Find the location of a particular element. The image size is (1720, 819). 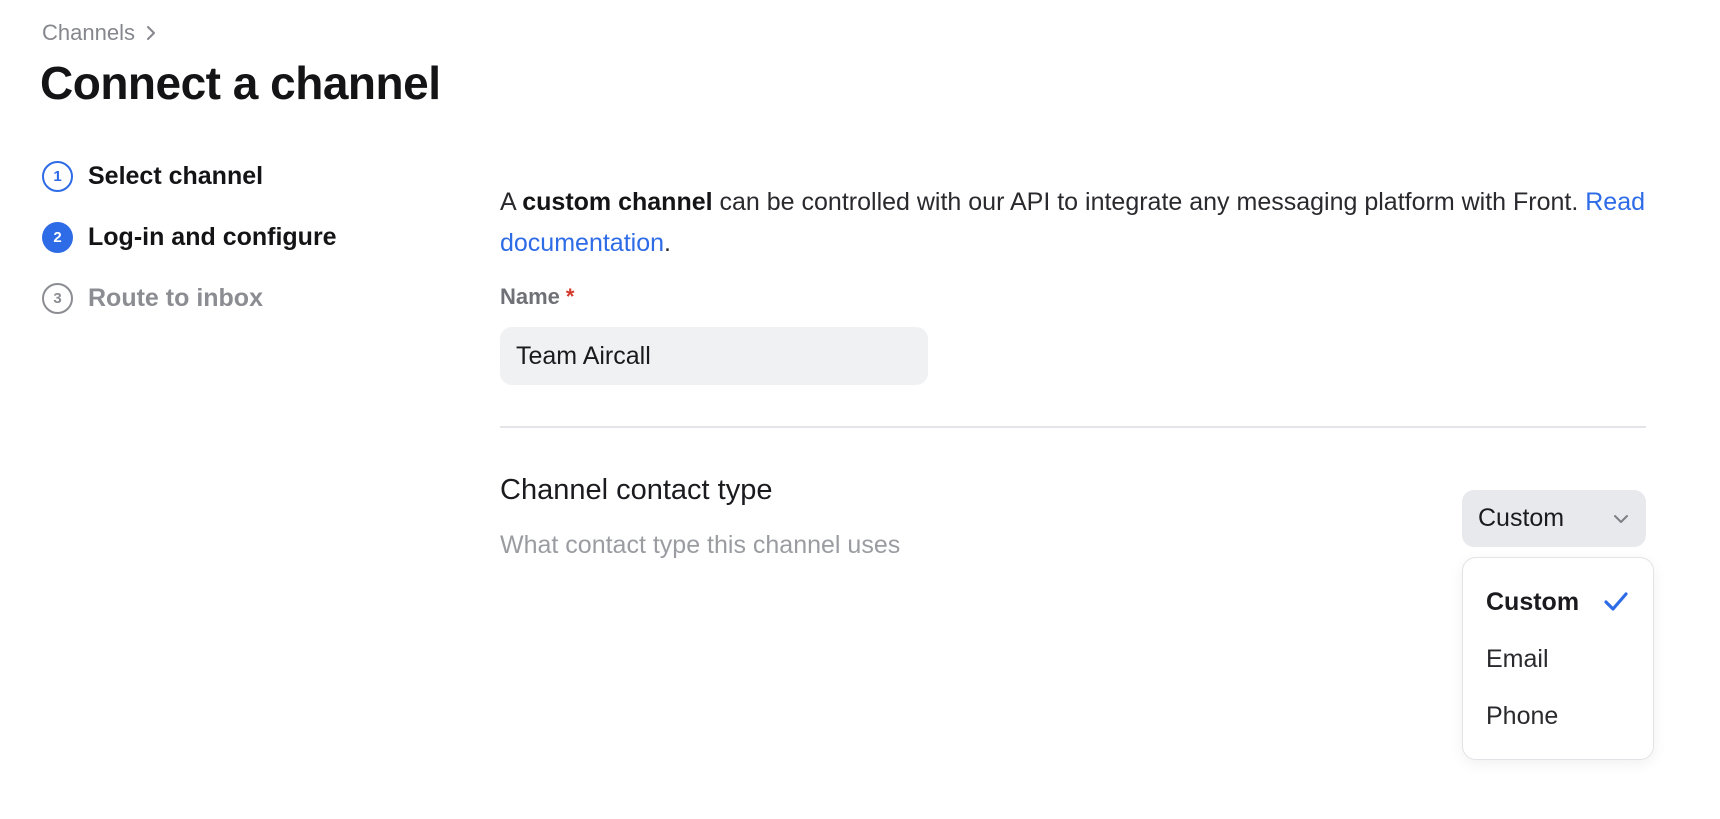

step-login-configure: 2 Log-in and configure is located at coordinates (189, 237).